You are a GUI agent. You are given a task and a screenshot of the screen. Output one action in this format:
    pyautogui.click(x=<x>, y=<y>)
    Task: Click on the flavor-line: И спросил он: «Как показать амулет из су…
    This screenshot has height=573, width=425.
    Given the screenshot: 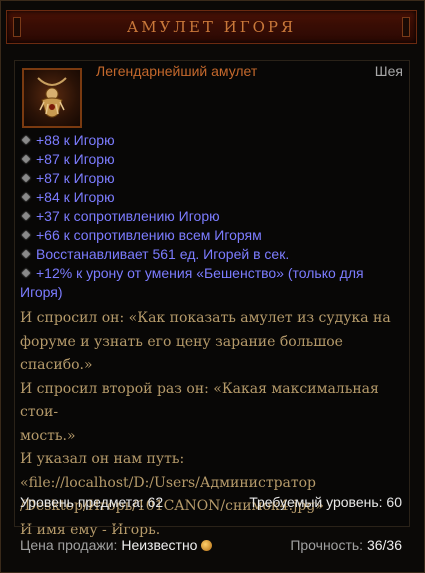 What is the action you would take?
    pyautogui.click(x=205, y=318)
    